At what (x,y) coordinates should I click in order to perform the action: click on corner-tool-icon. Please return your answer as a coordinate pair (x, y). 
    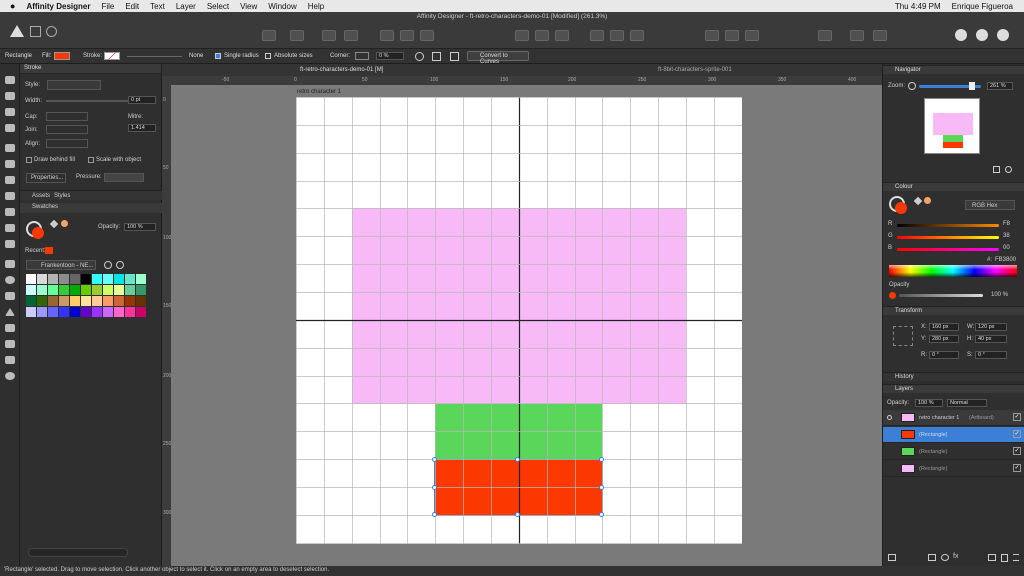
    Looking at the image, I should click on (10, 112).